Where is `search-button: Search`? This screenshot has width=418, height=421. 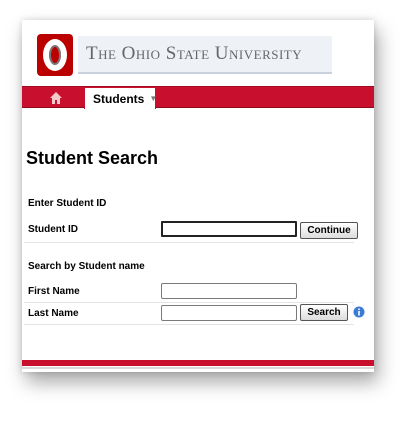
search-button: Search is located at coordinates (324, 312).